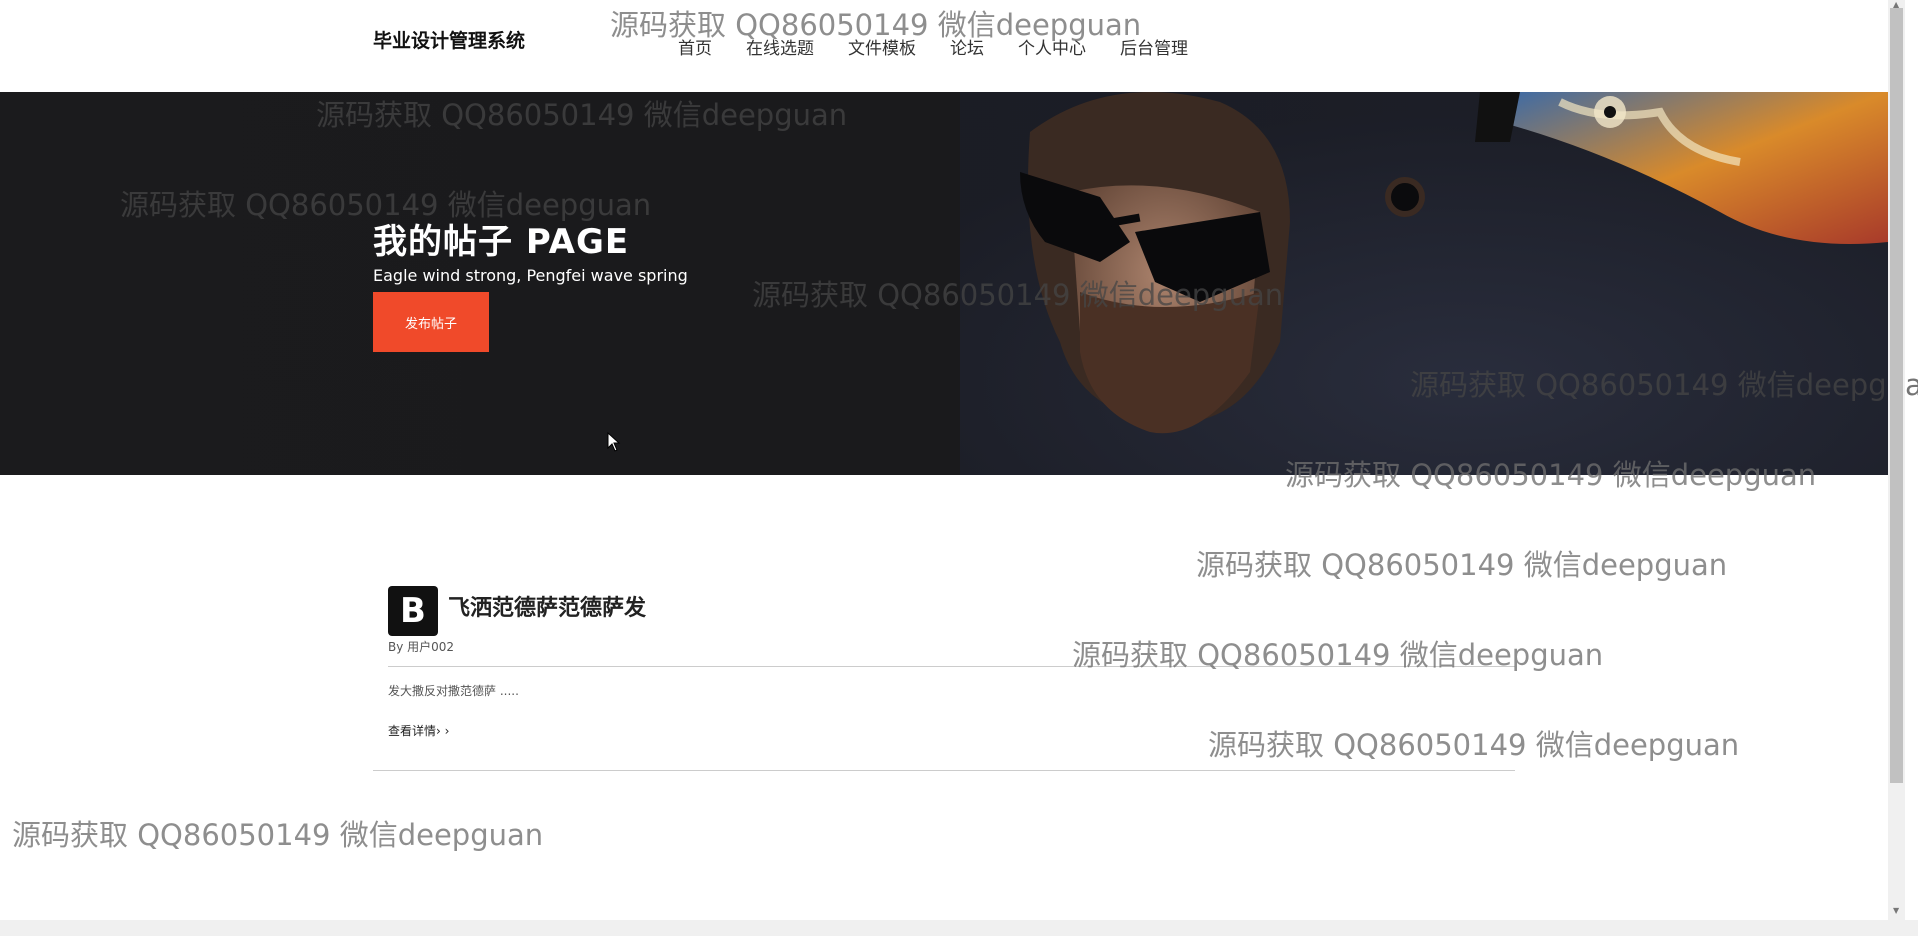 The height and width of the screenshot is (936, 1918). I want to click on view-details-link: 查看详情› ›, so click(418, 730).